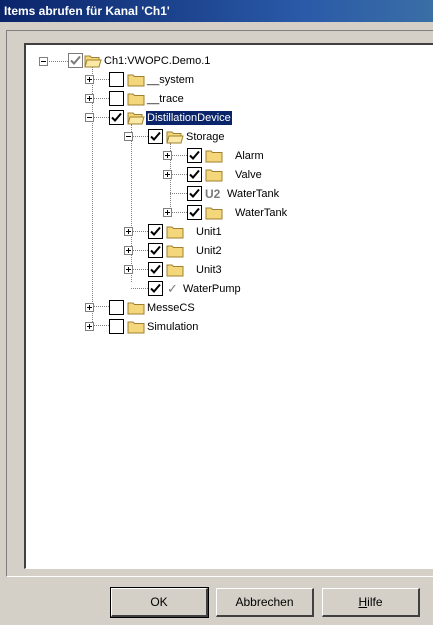  I want to click on checkbox-messecs, so click(116, 307).